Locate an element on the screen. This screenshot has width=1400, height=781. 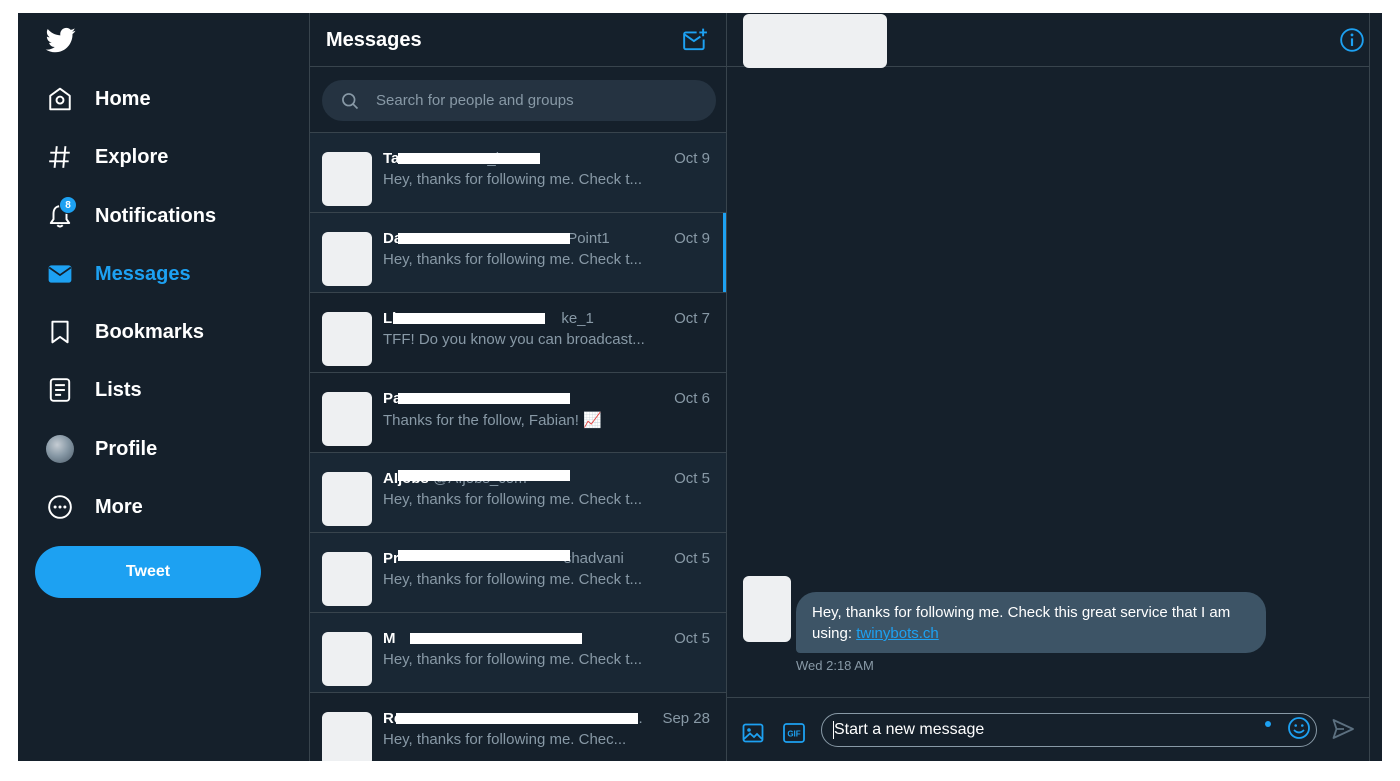
sender-name: Ta is located at coordinates (391, 158).